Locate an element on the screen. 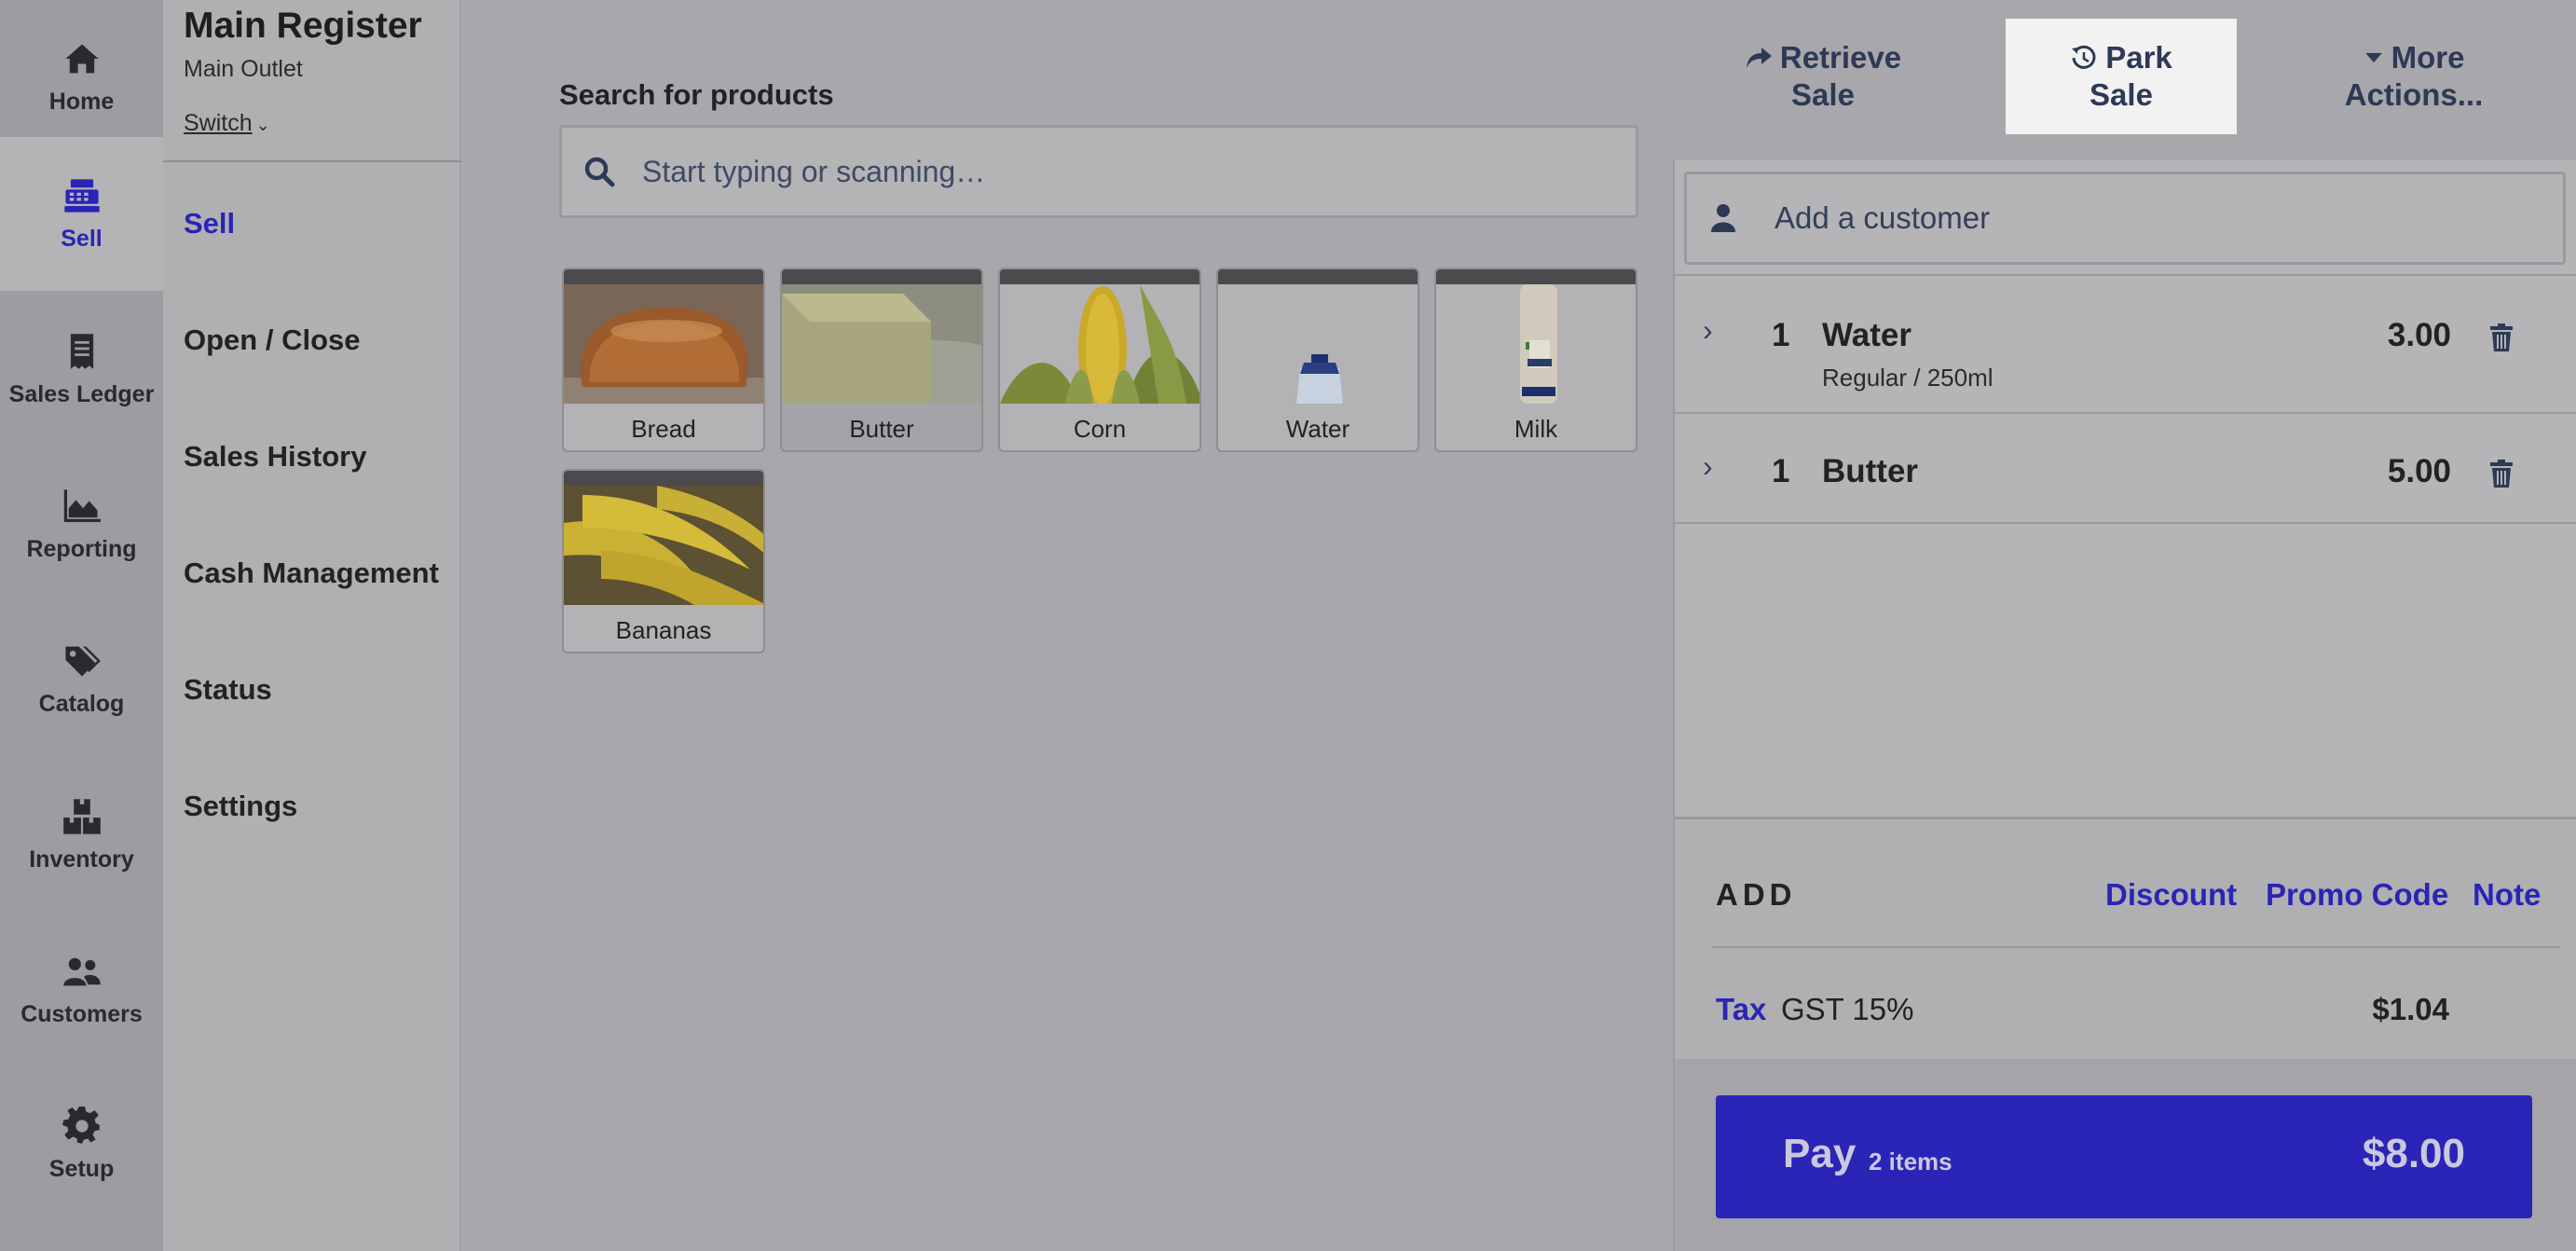 This screenshot has width=2576, height=1251. discount-link: Discount is located at coordinates (2171, 895).